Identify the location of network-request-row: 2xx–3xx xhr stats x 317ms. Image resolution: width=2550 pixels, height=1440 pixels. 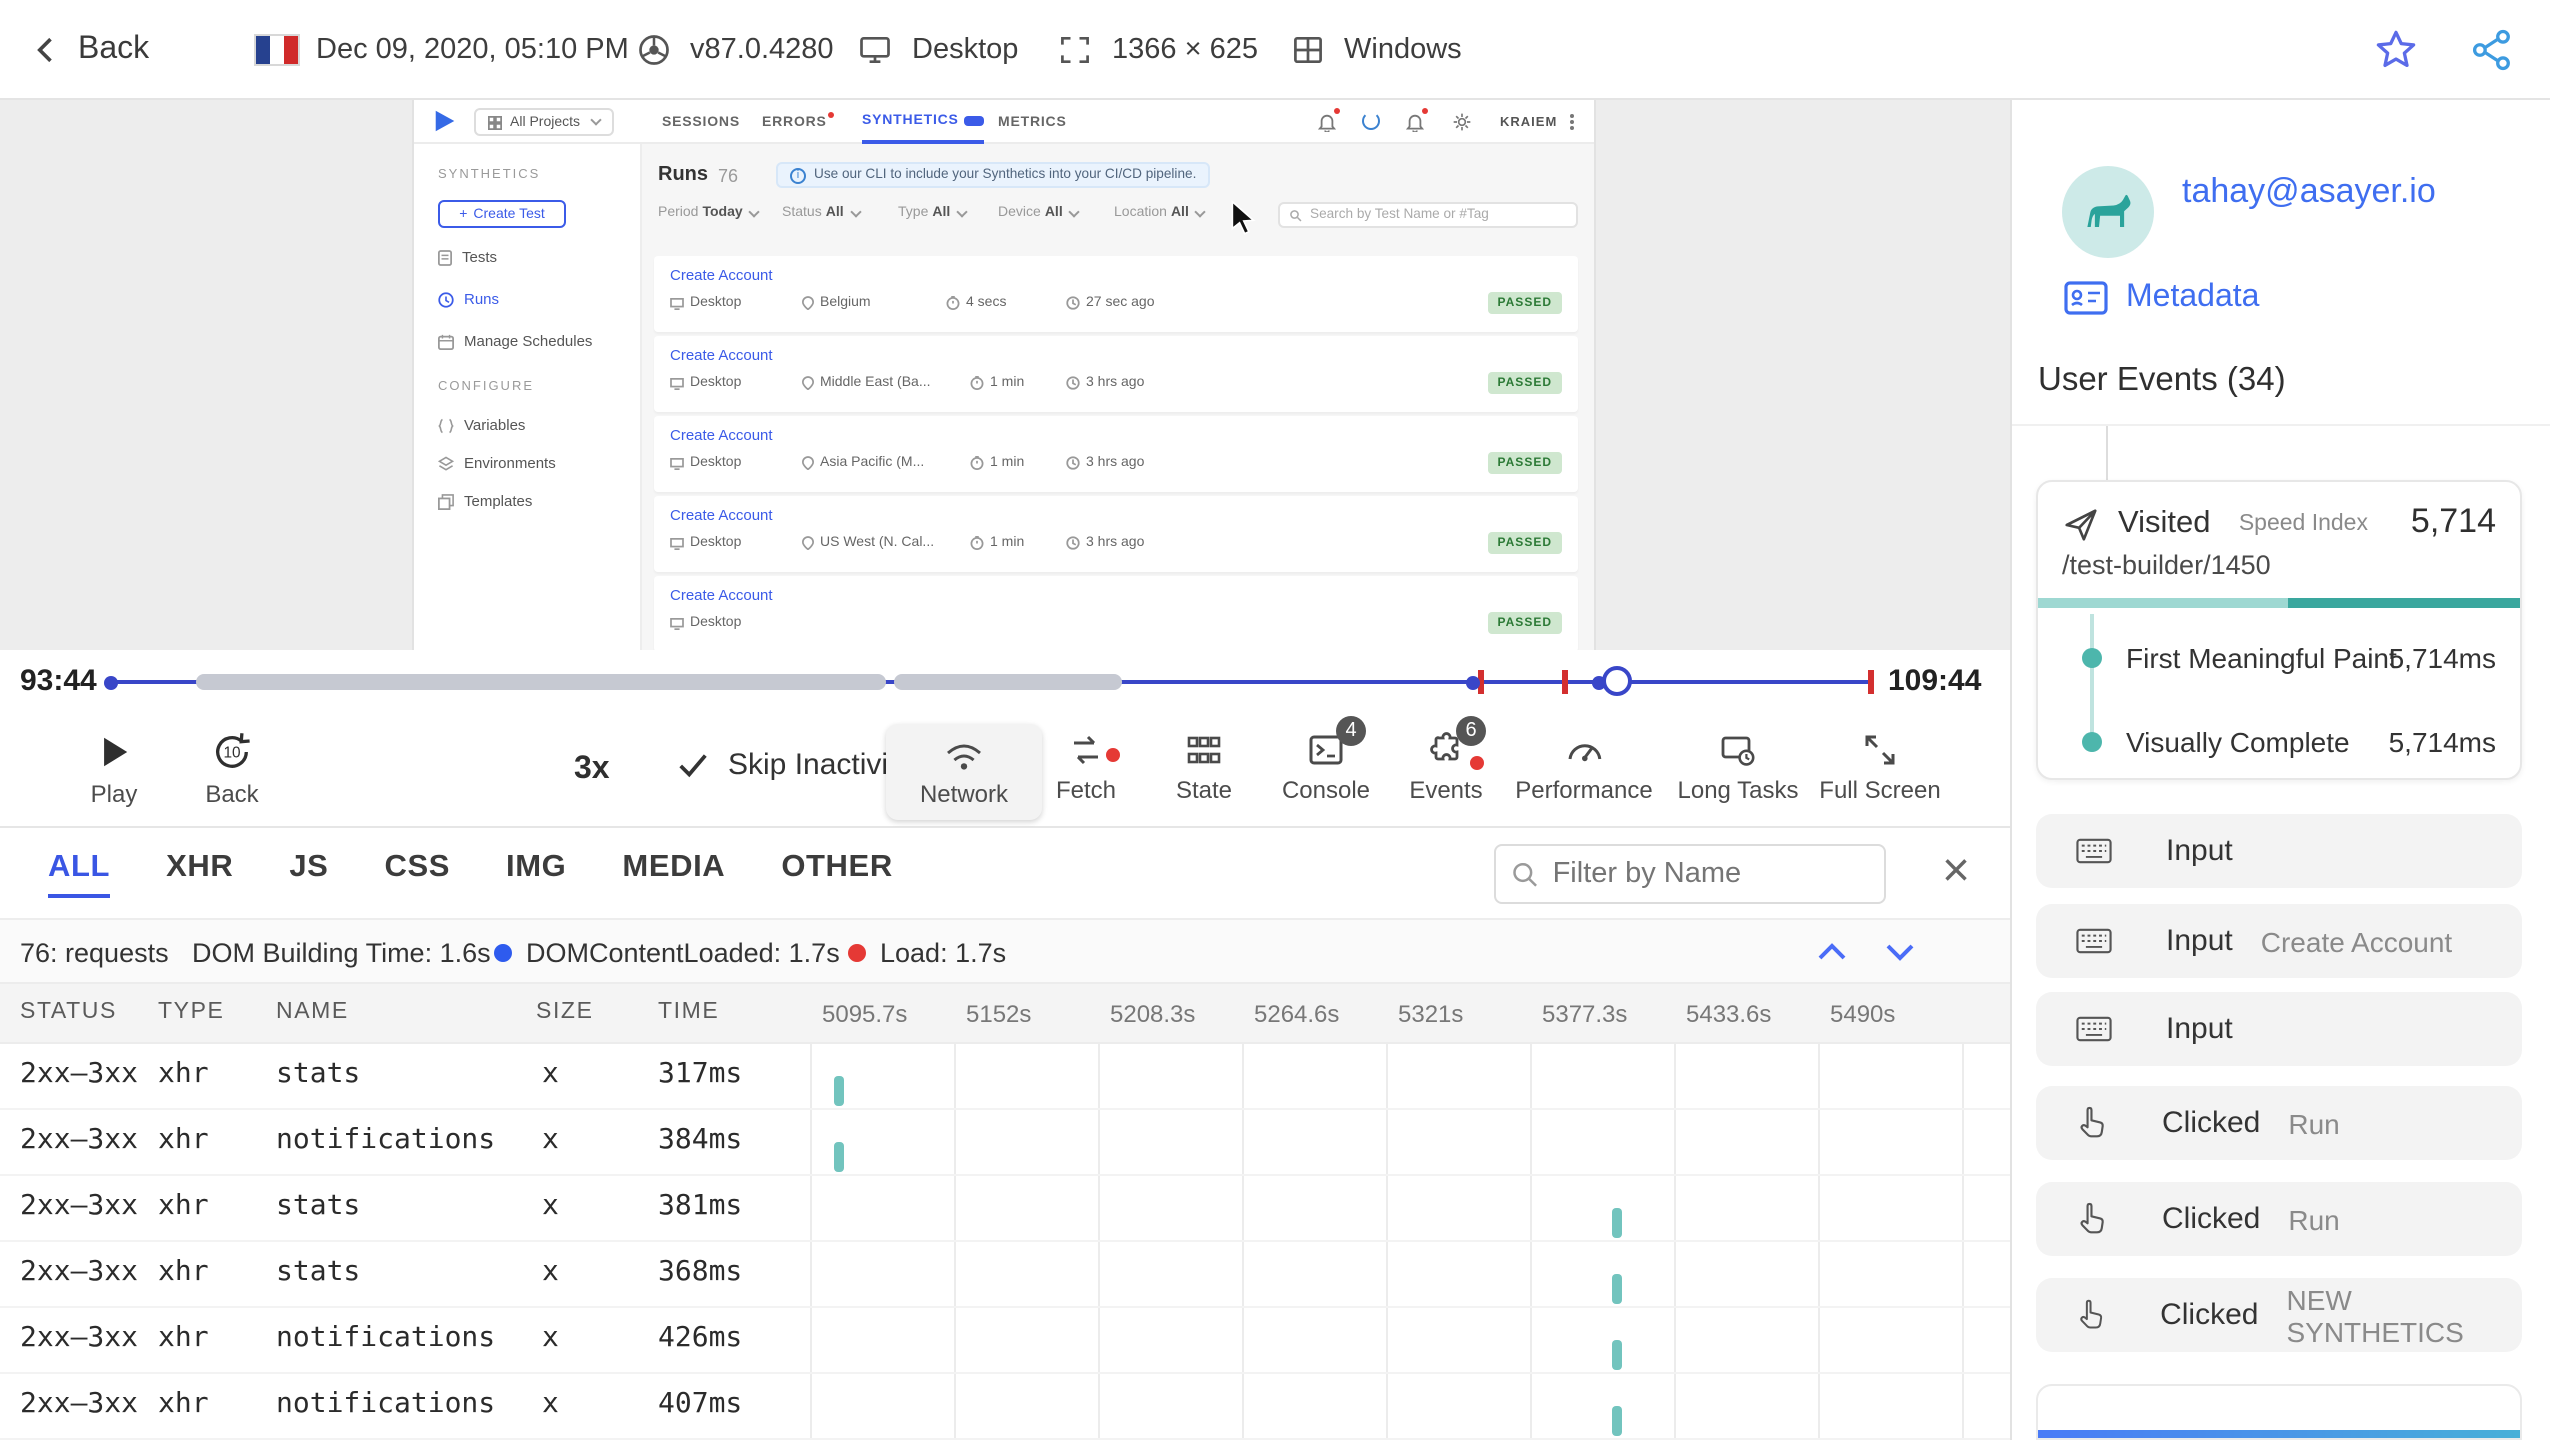
(1005, 1077).